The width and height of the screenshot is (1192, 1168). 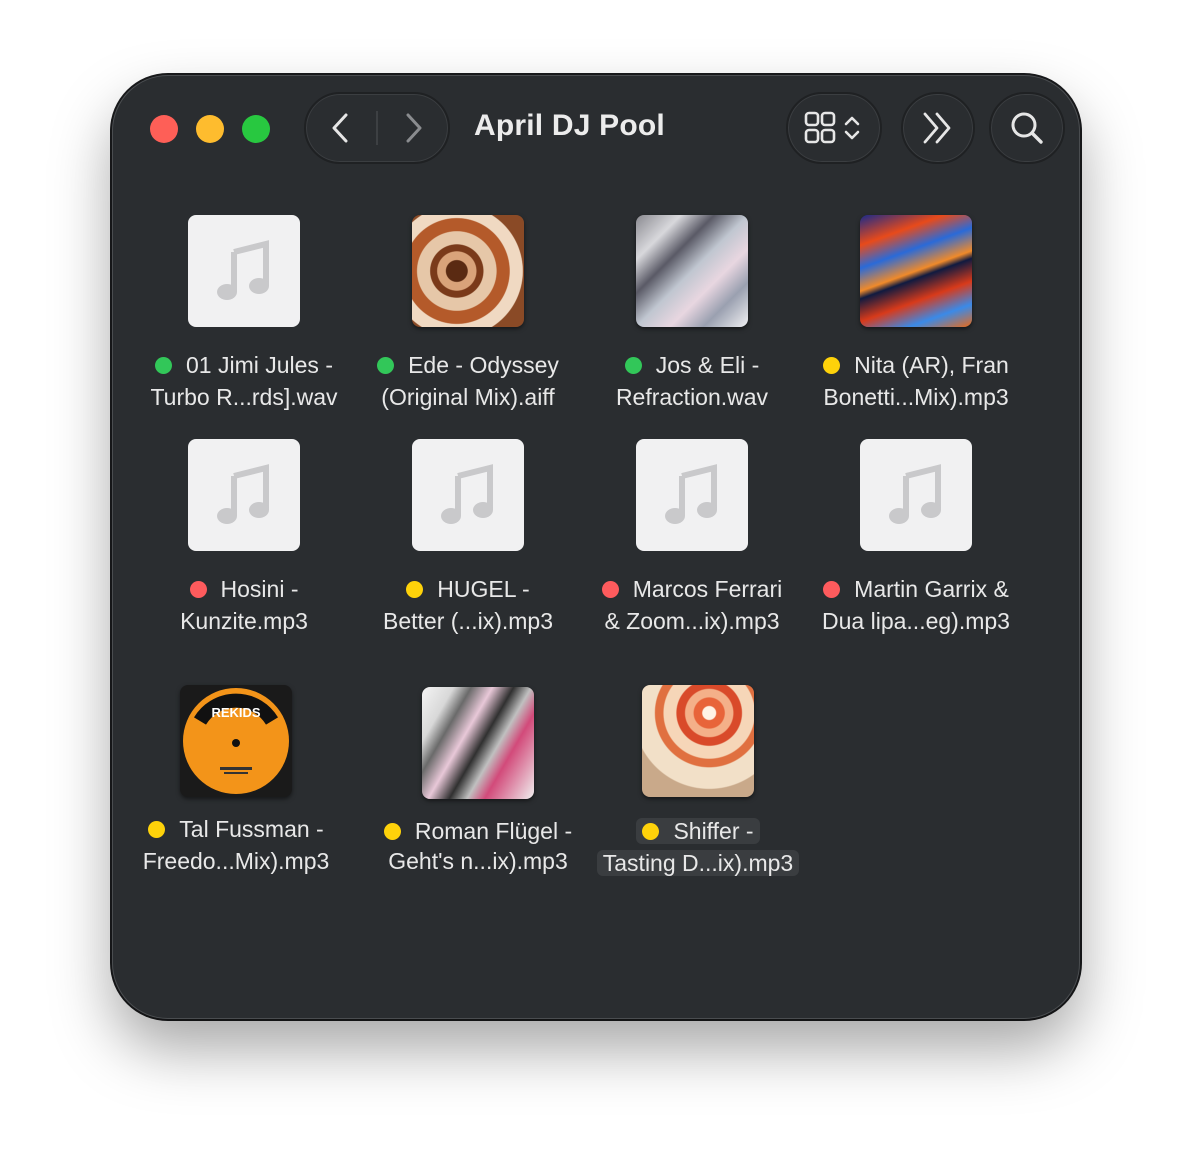 I want to click on file-item: 01 Jimi Jules - Turbo R...rds].wav, so click(x=244, y=320).